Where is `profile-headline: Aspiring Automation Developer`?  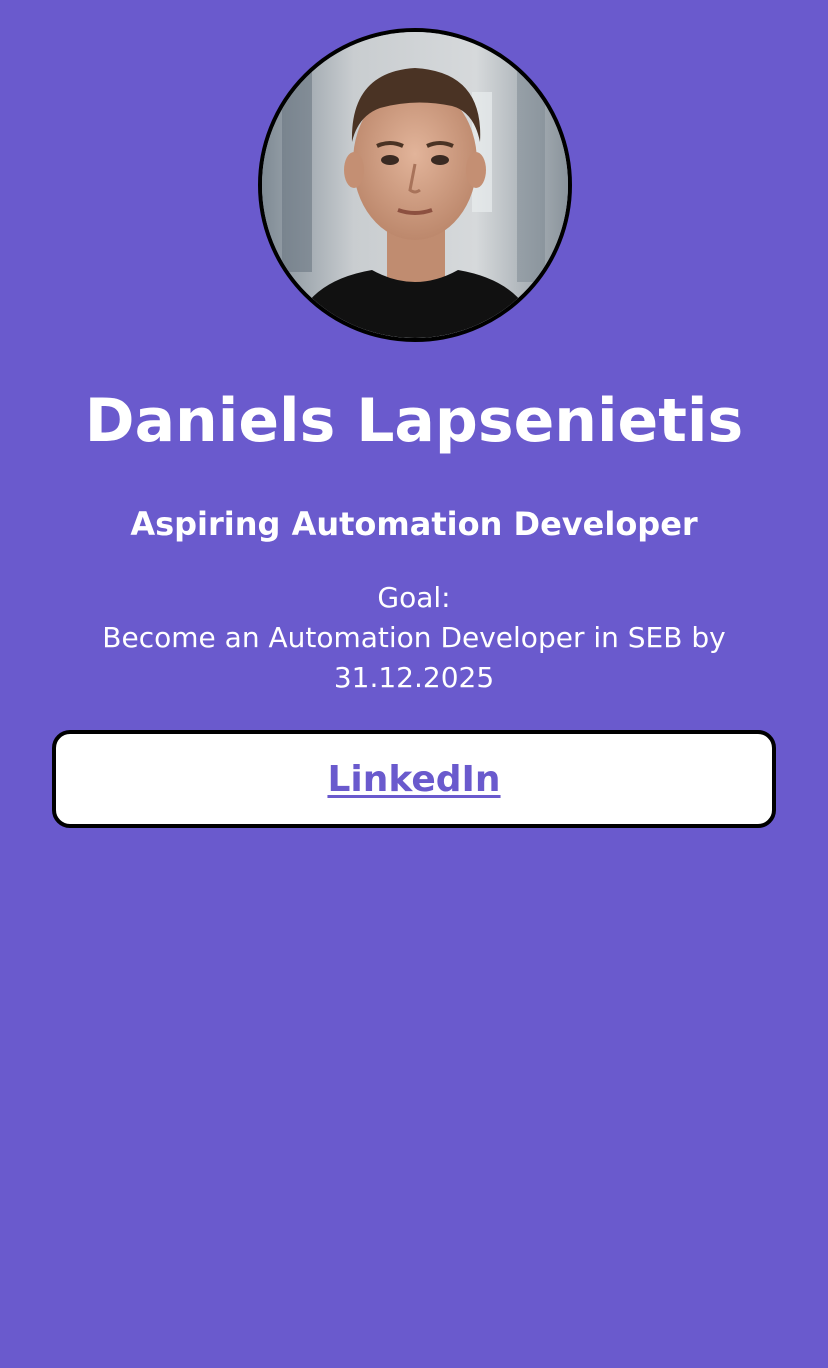 profile-headline: Aspiring Automation Developer is located at coordinates (414, 524).